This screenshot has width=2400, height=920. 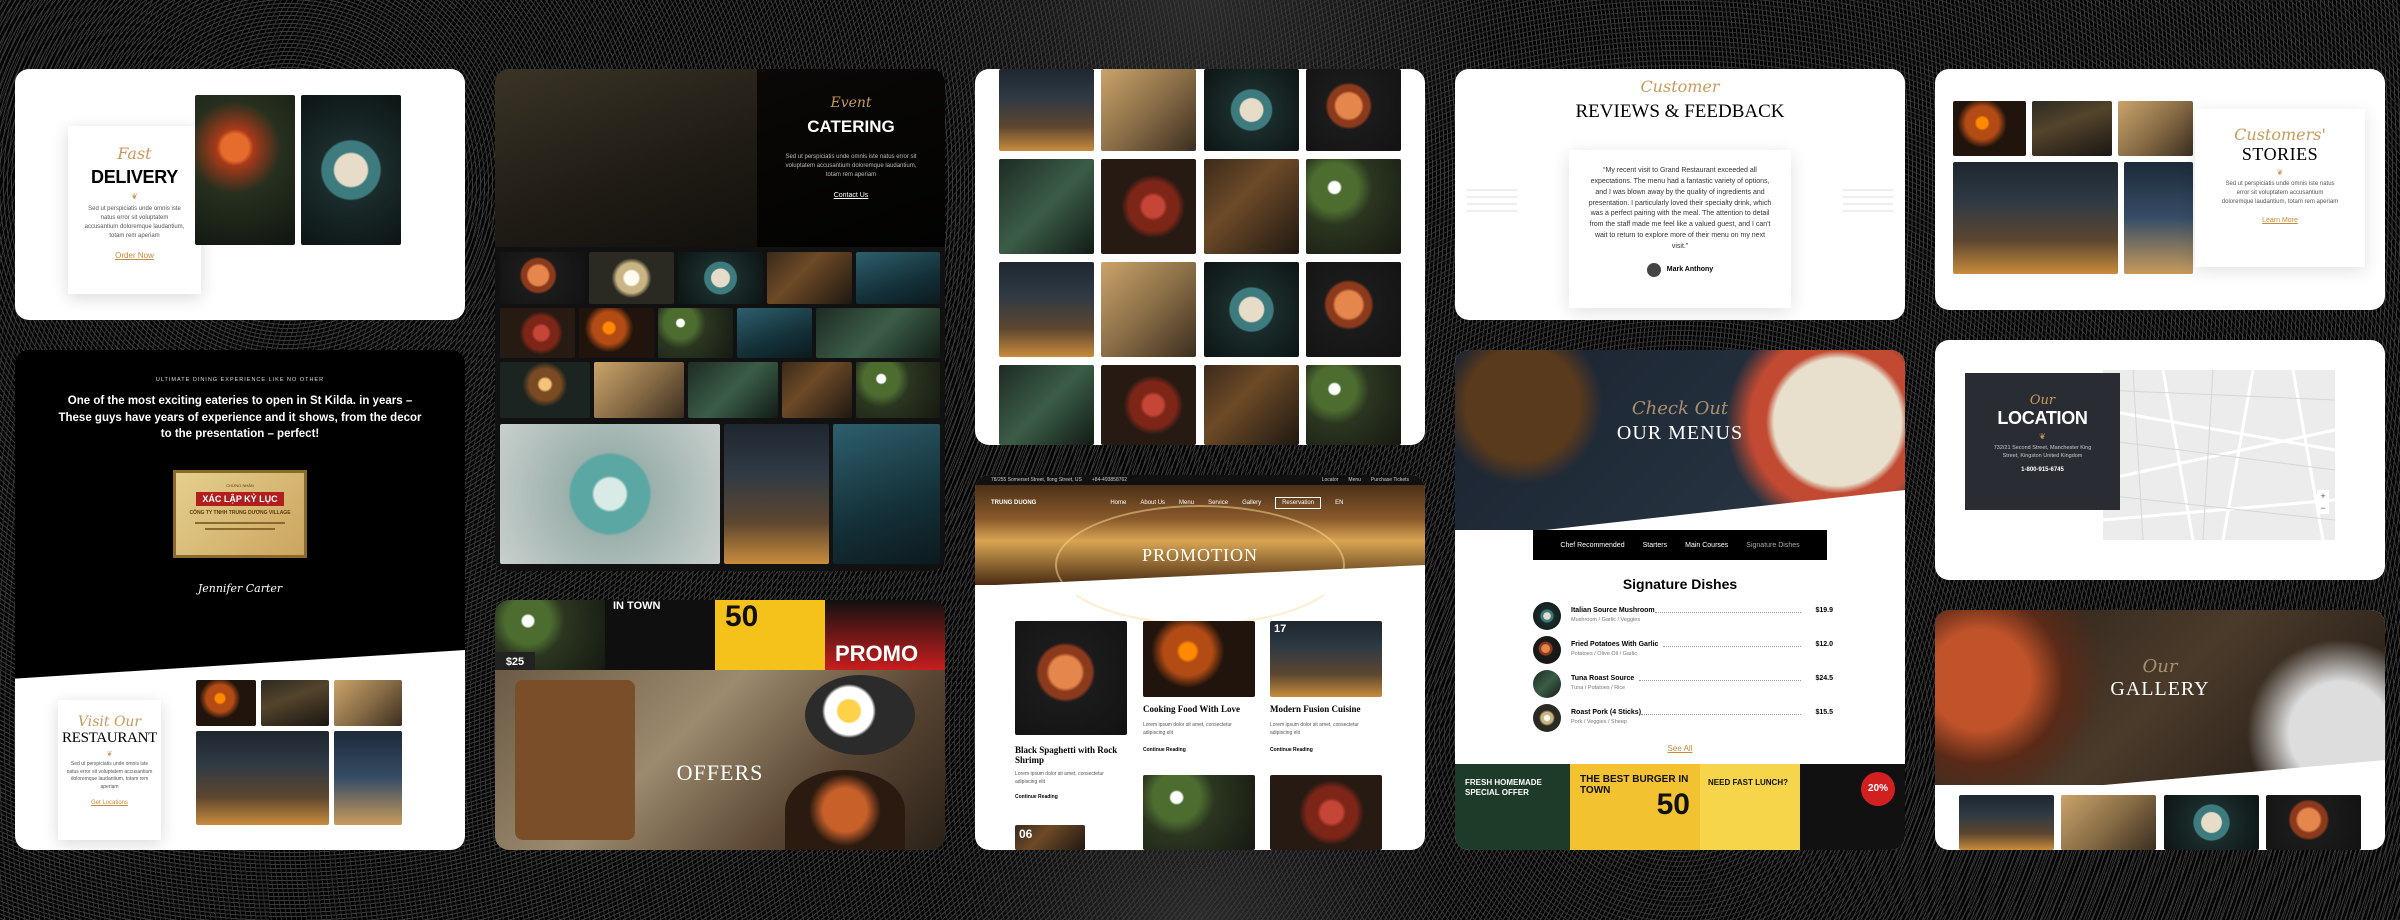 I want to click on in-town-text: IN TOWN, so click(x=637, y=606).